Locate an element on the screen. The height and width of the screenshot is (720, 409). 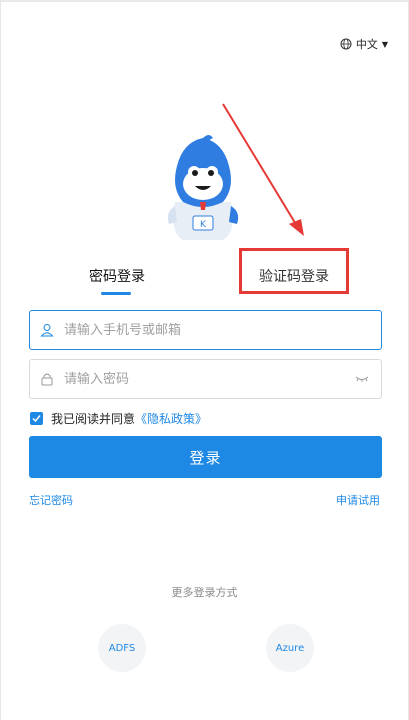
account-input is located at coordinates (194, 330).